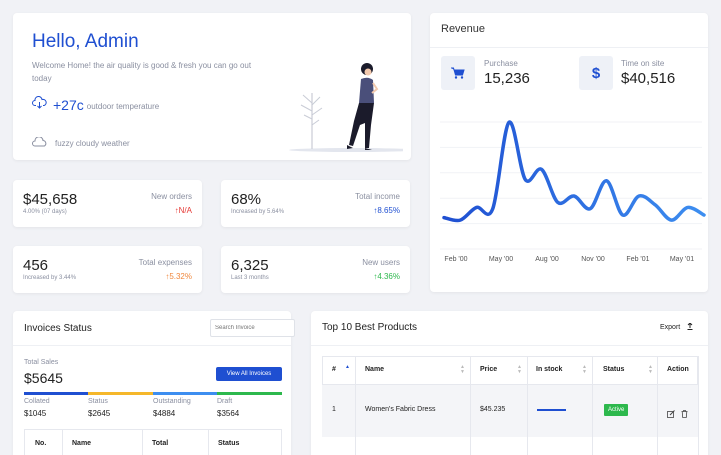 The image size is (721, 455). Describe the element at coordinates (45, 212) in the screenshot. I see `stat-subtext: 4.00% (07 days)` at that location.